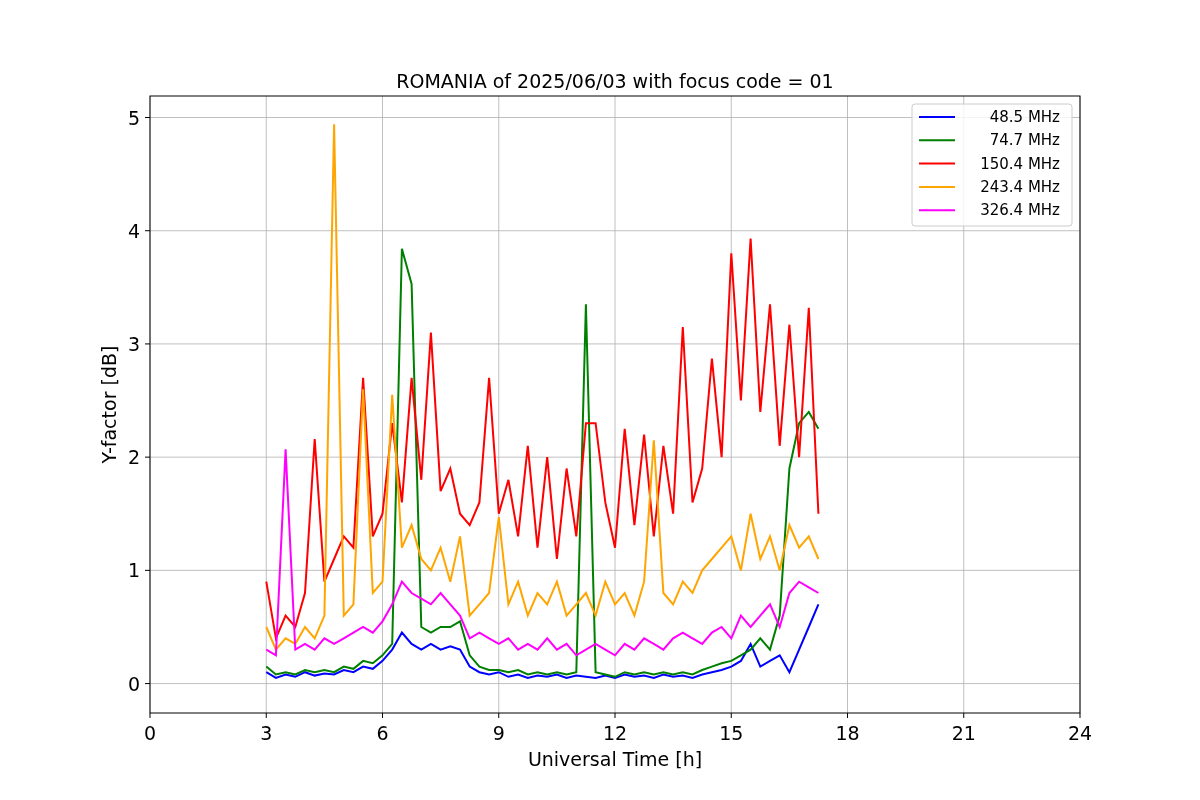  I want to click on x-tick-label: 15, so click(731, 733).